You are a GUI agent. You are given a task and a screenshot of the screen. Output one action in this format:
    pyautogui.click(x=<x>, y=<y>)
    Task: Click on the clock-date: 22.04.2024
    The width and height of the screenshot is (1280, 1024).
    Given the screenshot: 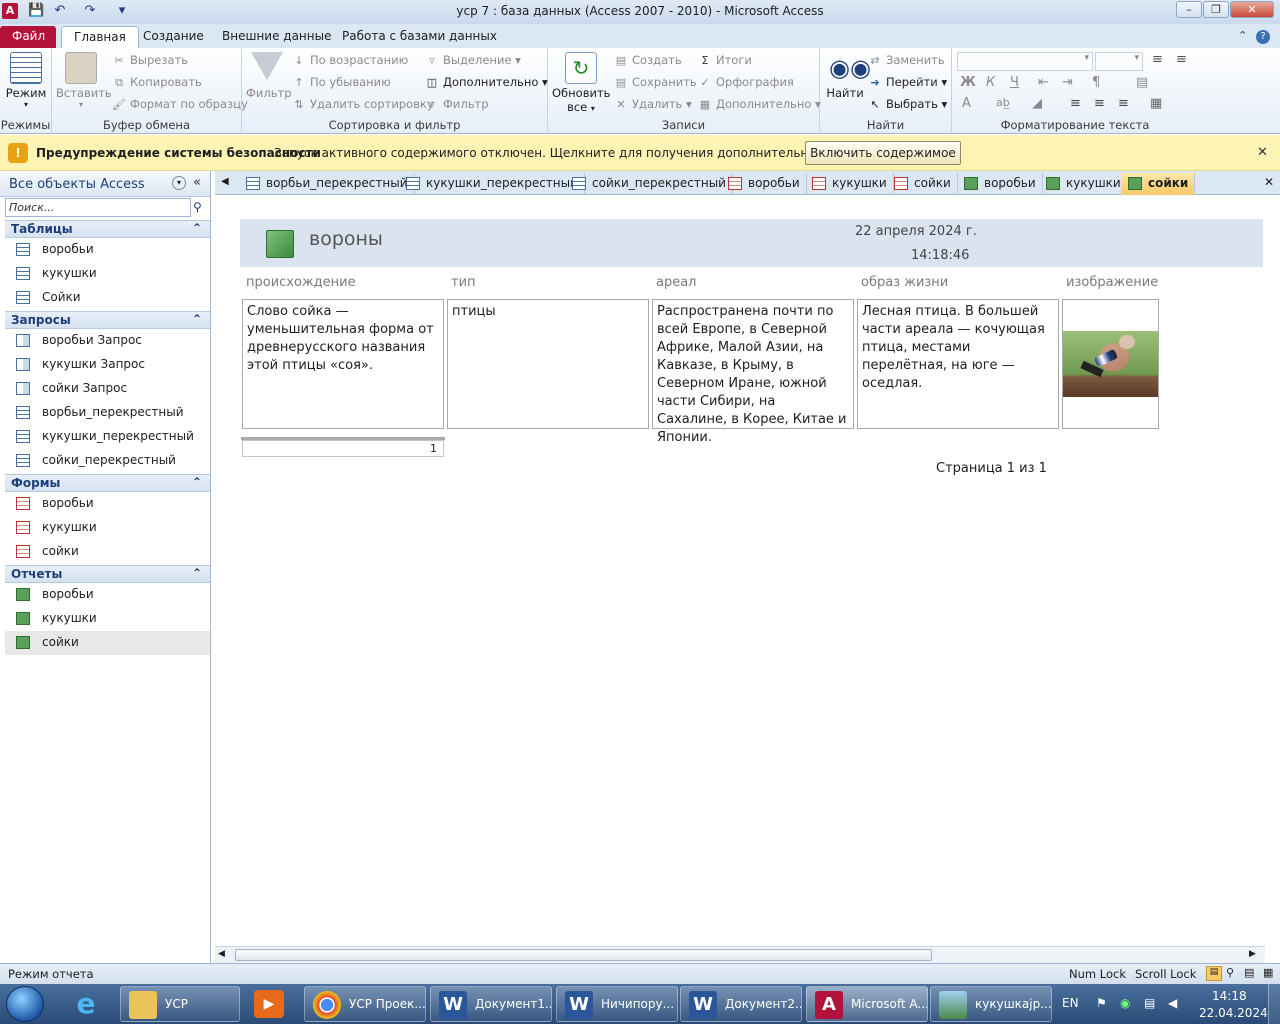 What is the action you would take?
    pyautogui.click(x=1233, y=1013)
    